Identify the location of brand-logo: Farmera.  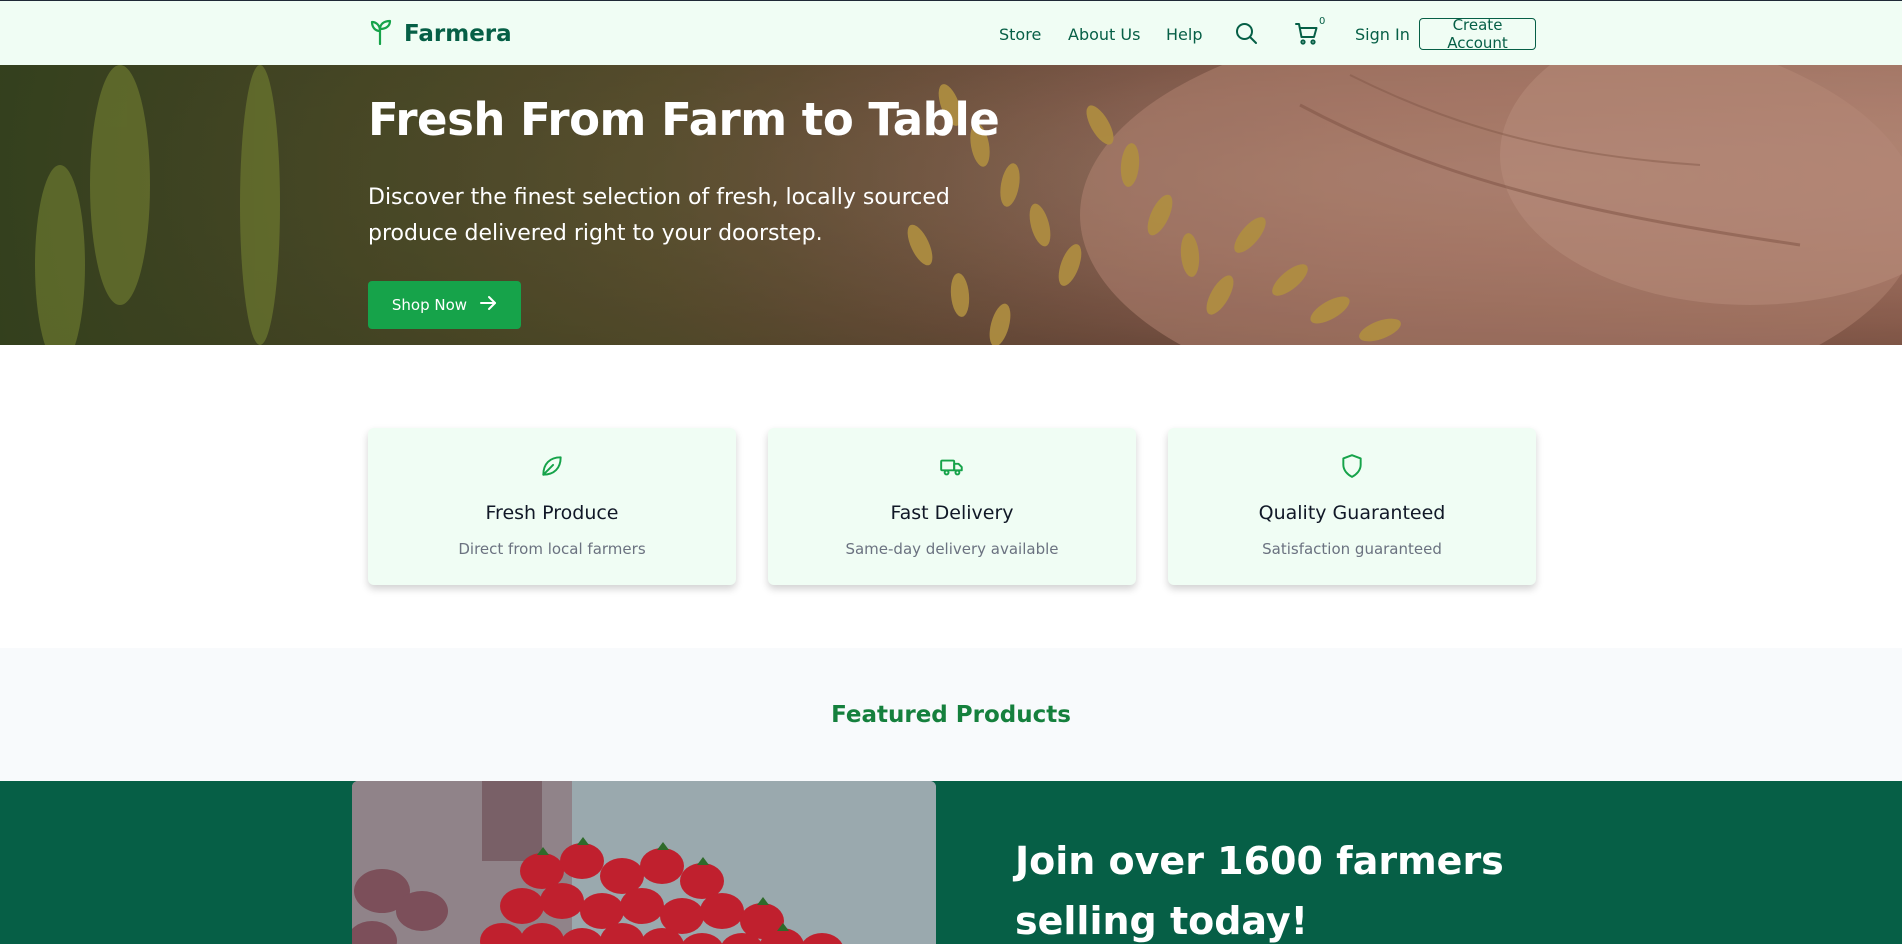
(441, 34).